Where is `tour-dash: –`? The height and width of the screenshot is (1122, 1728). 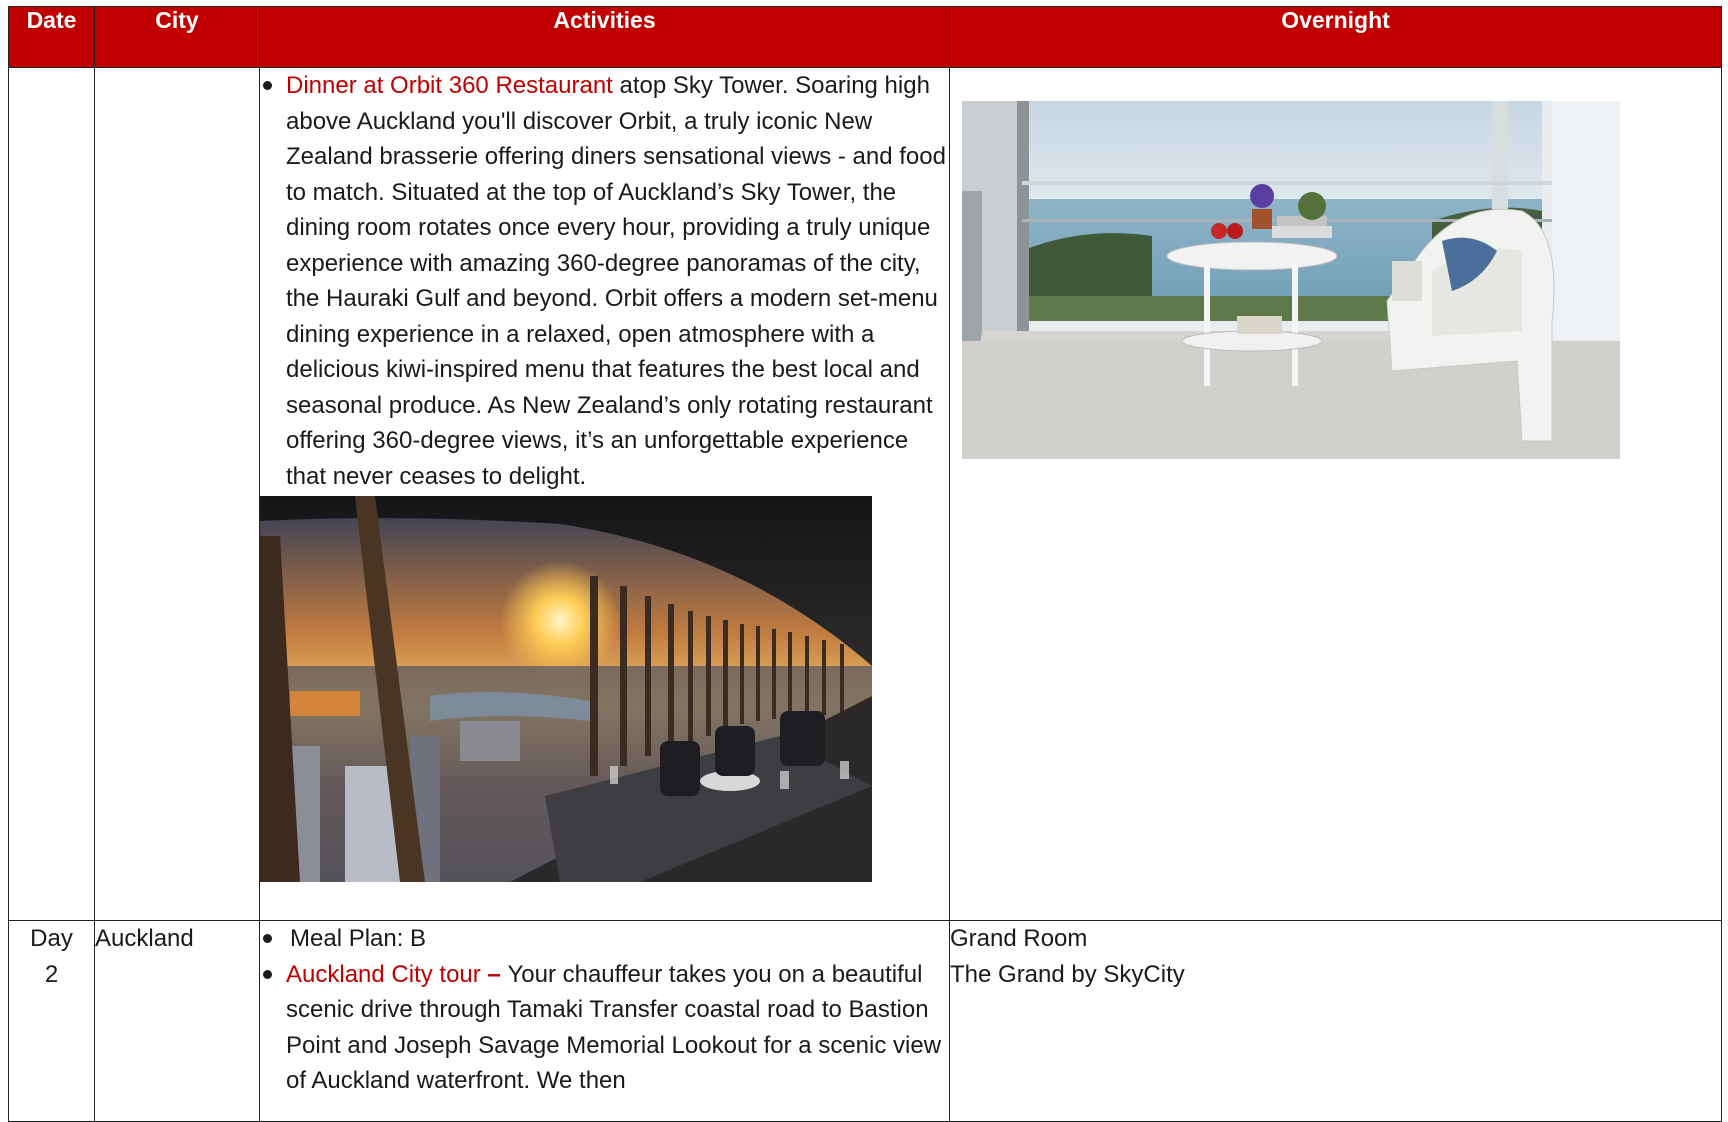 tour-dash: – is located at coordinates (494, 974).